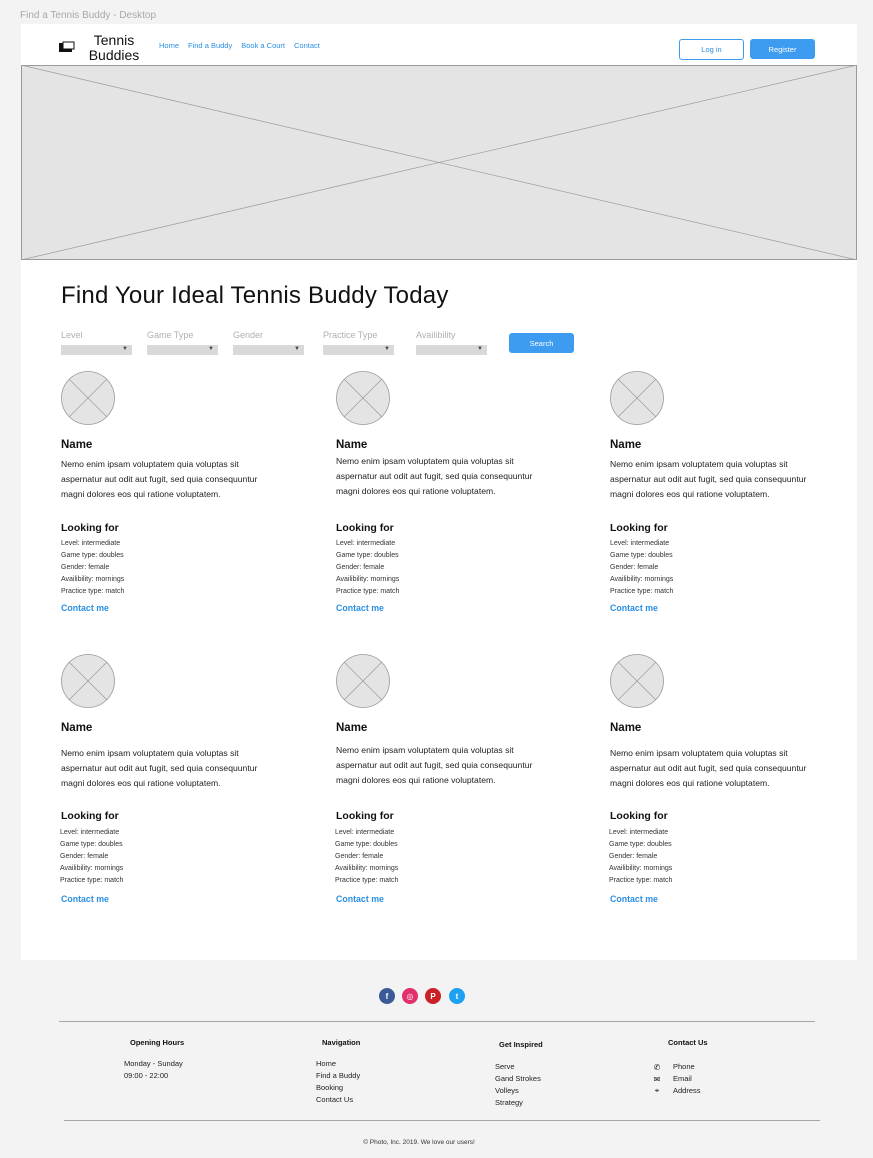 The height and width of the screenshot is (1158, 873). I want to click on twitter-icon: t, so click(457, 996).